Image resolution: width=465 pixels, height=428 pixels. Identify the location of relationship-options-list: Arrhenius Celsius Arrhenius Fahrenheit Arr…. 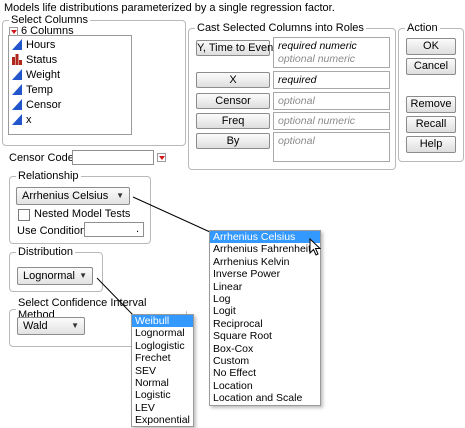
(265, 318).